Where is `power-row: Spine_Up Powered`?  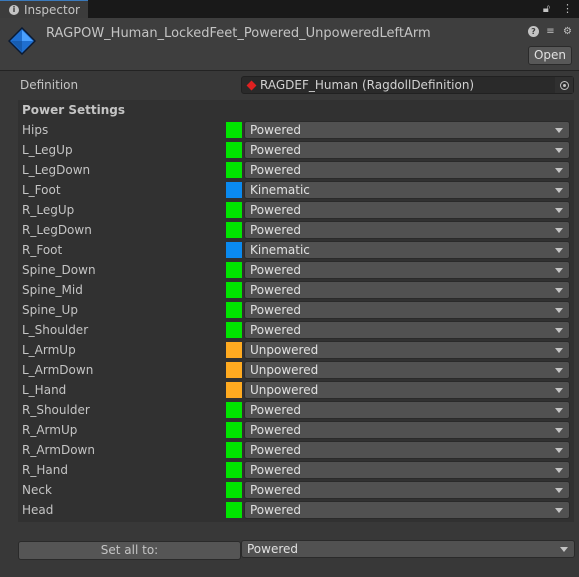 power-row: Spine_Up Powered is located at coordinates (296, 310).